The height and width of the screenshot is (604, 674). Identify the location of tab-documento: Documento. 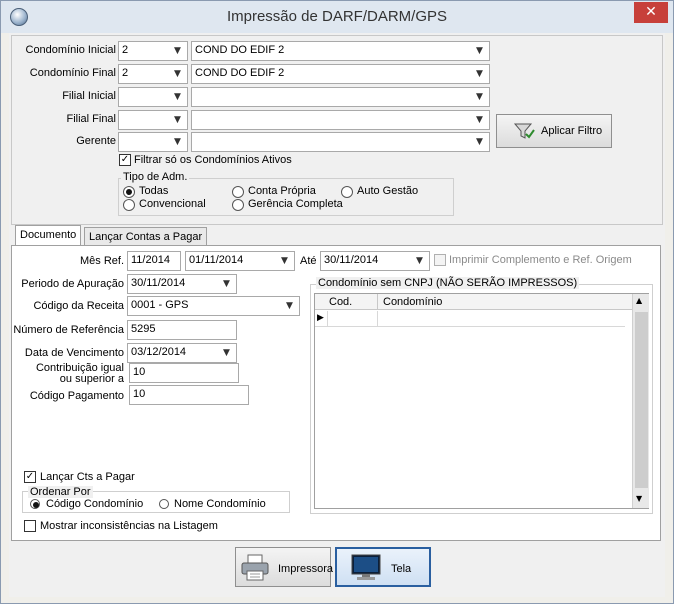
(48, 235).